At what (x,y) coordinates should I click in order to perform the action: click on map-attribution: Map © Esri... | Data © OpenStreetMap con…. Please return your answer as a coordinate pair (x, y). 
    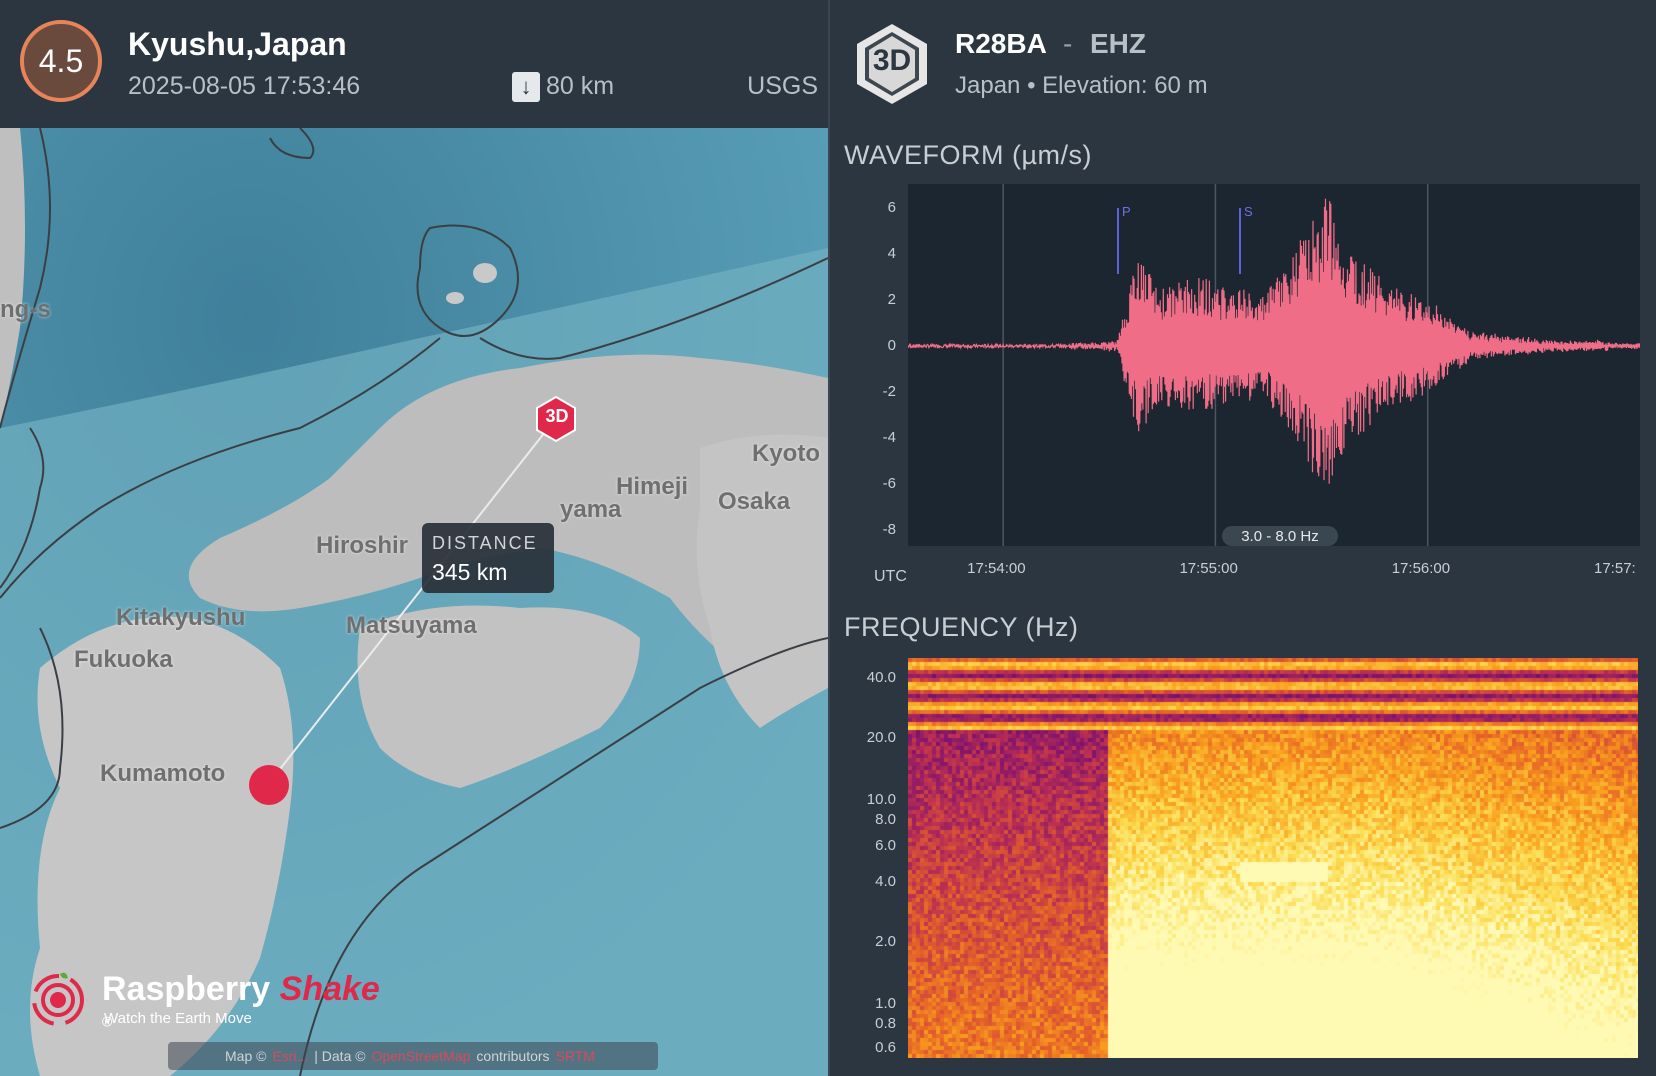
    Looking at the image, I should click on (413, 1056).